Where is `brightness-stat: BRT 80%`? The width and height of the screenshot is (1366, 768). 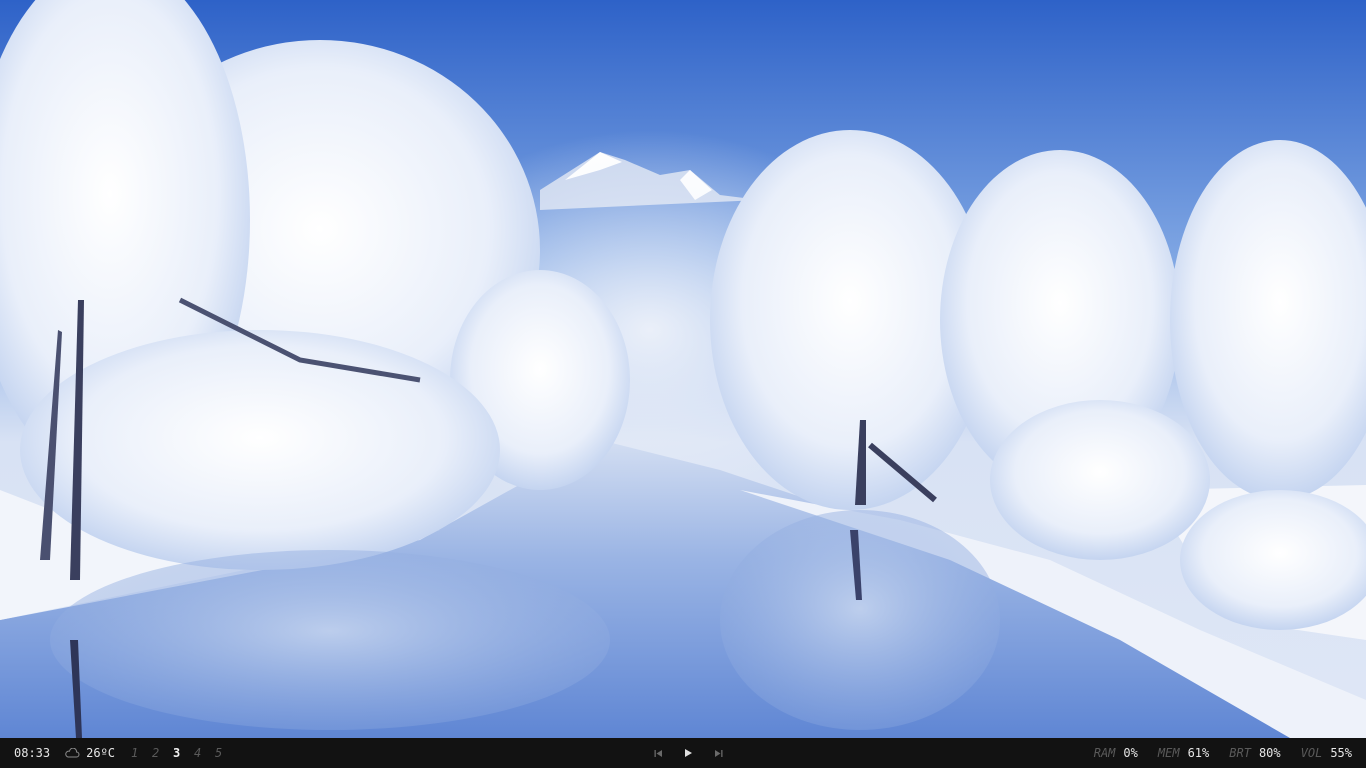
brightness-stat: BRT 80% is located at coordinates (1254, 753).